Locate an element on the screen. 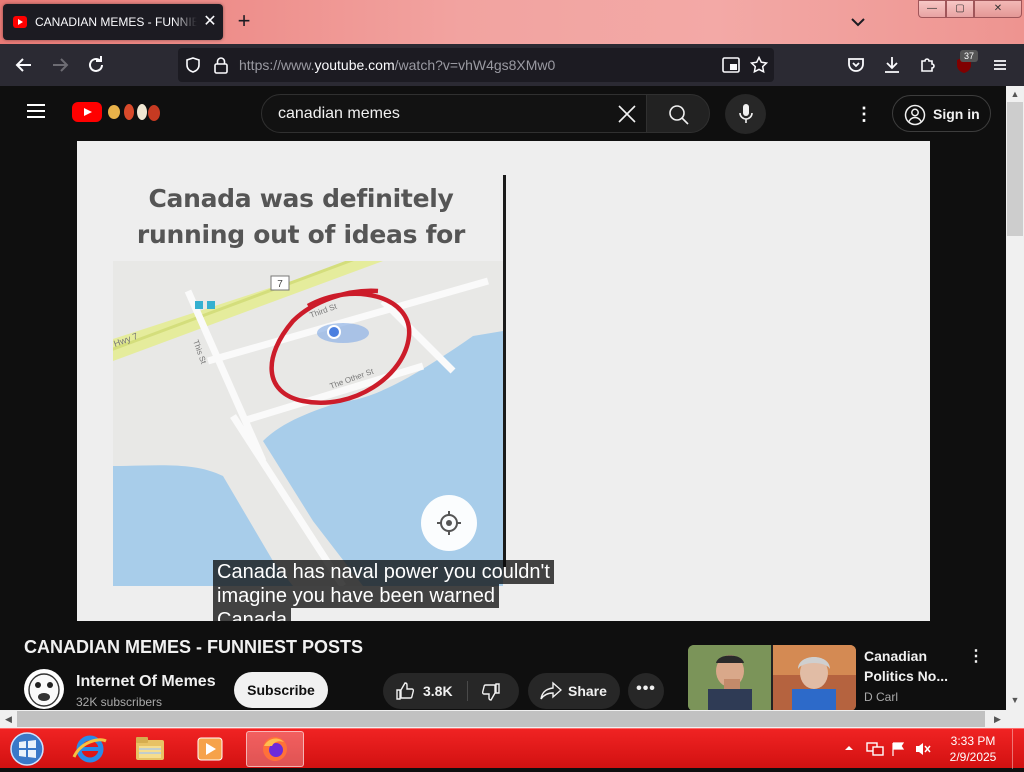 This screenshot has width=1024, height=772. internet-explorer-icon is located at coordinates (89, 749).